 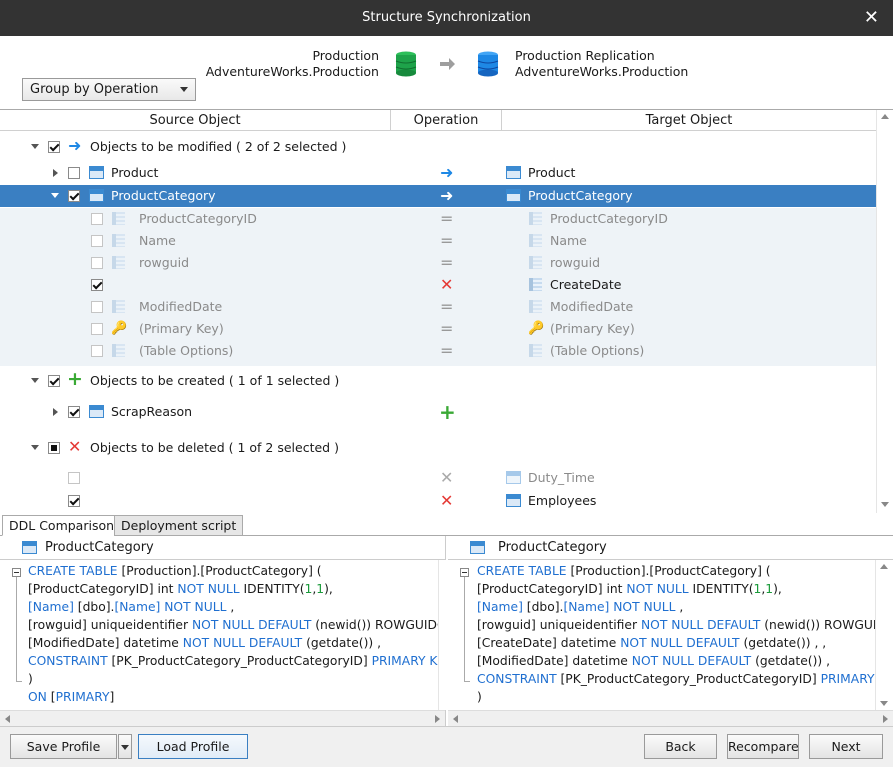 What do you see at coordinates (74, 412) in the screenshot?
I see `scrapreason-checkbox` at bounding box center [74, 412].